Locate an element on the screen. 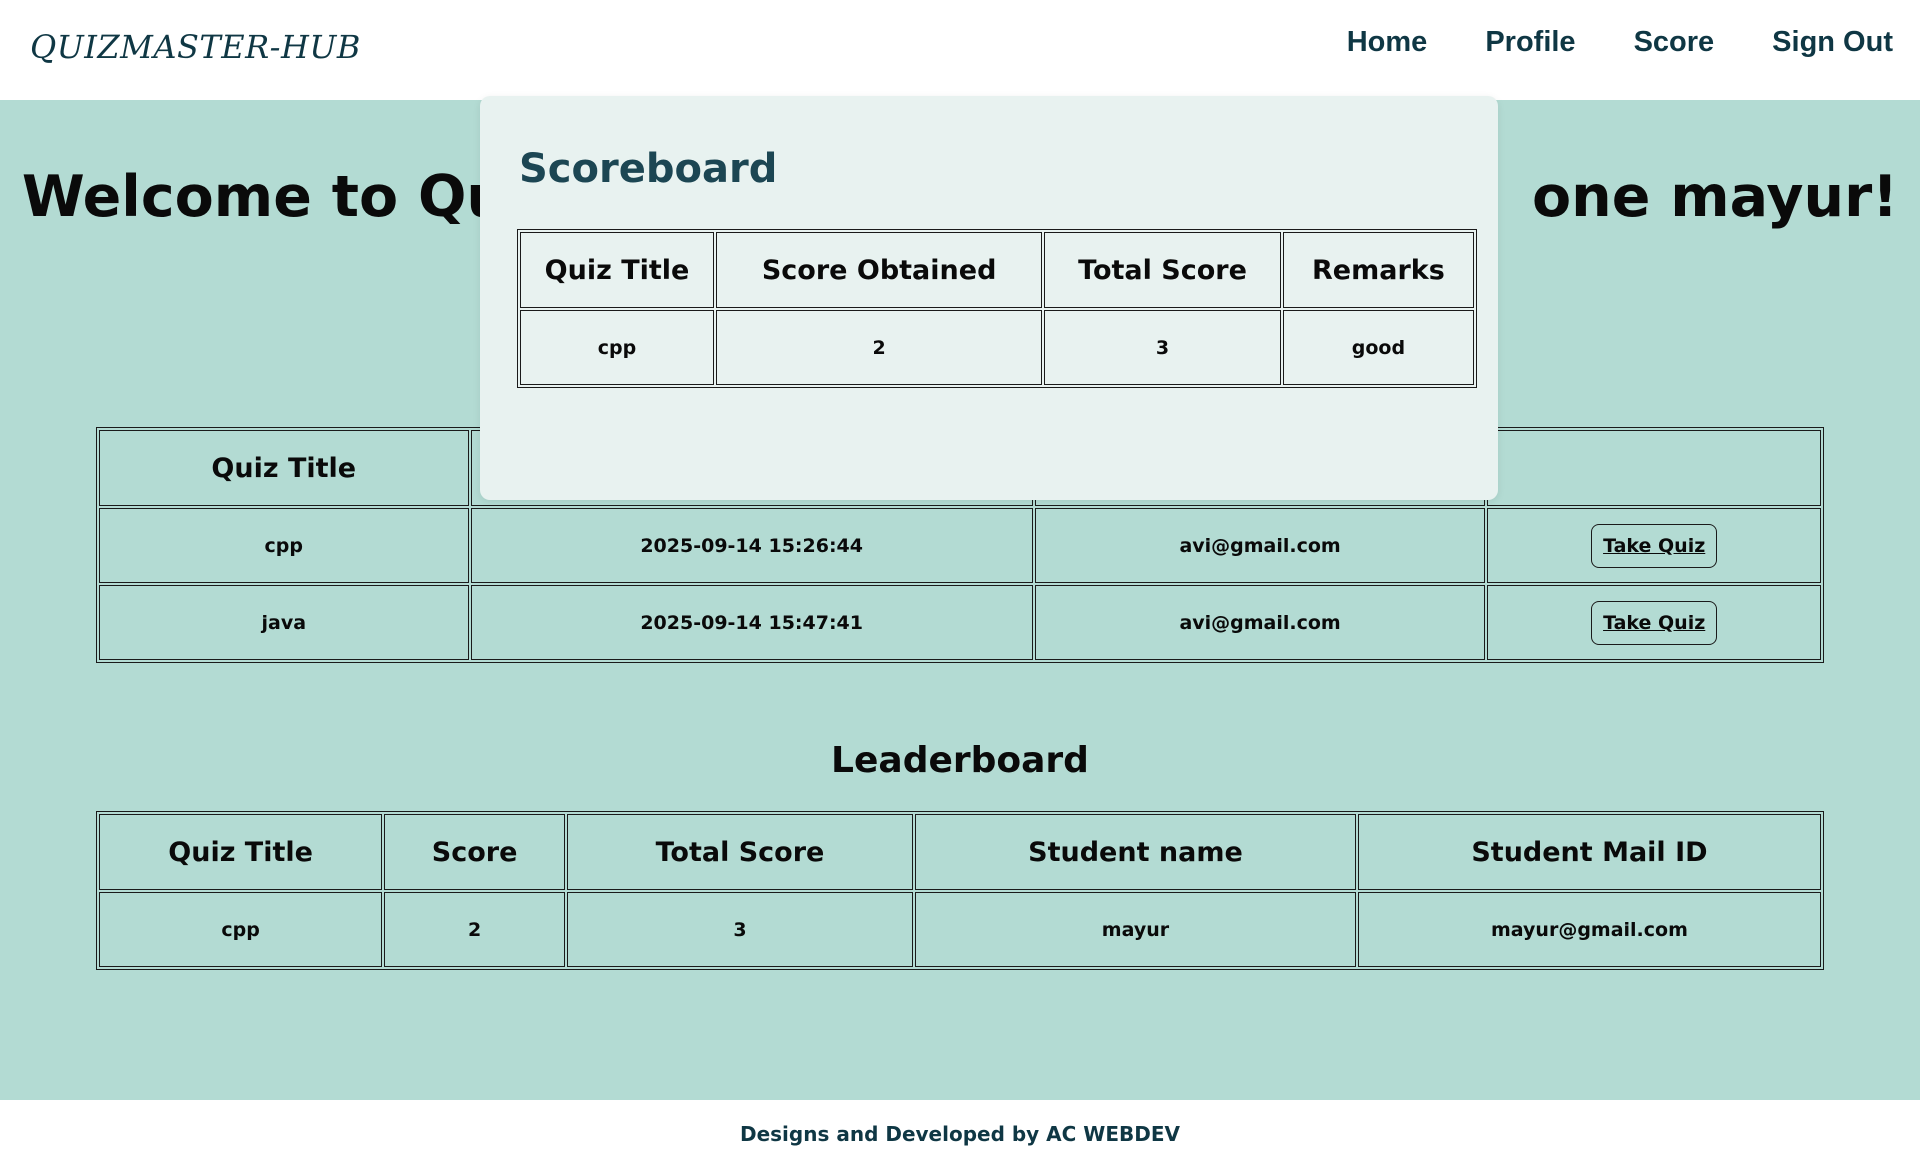 The image size is (1920, 1150). nav-score-link: Score is located at coordinates (1674, 42).